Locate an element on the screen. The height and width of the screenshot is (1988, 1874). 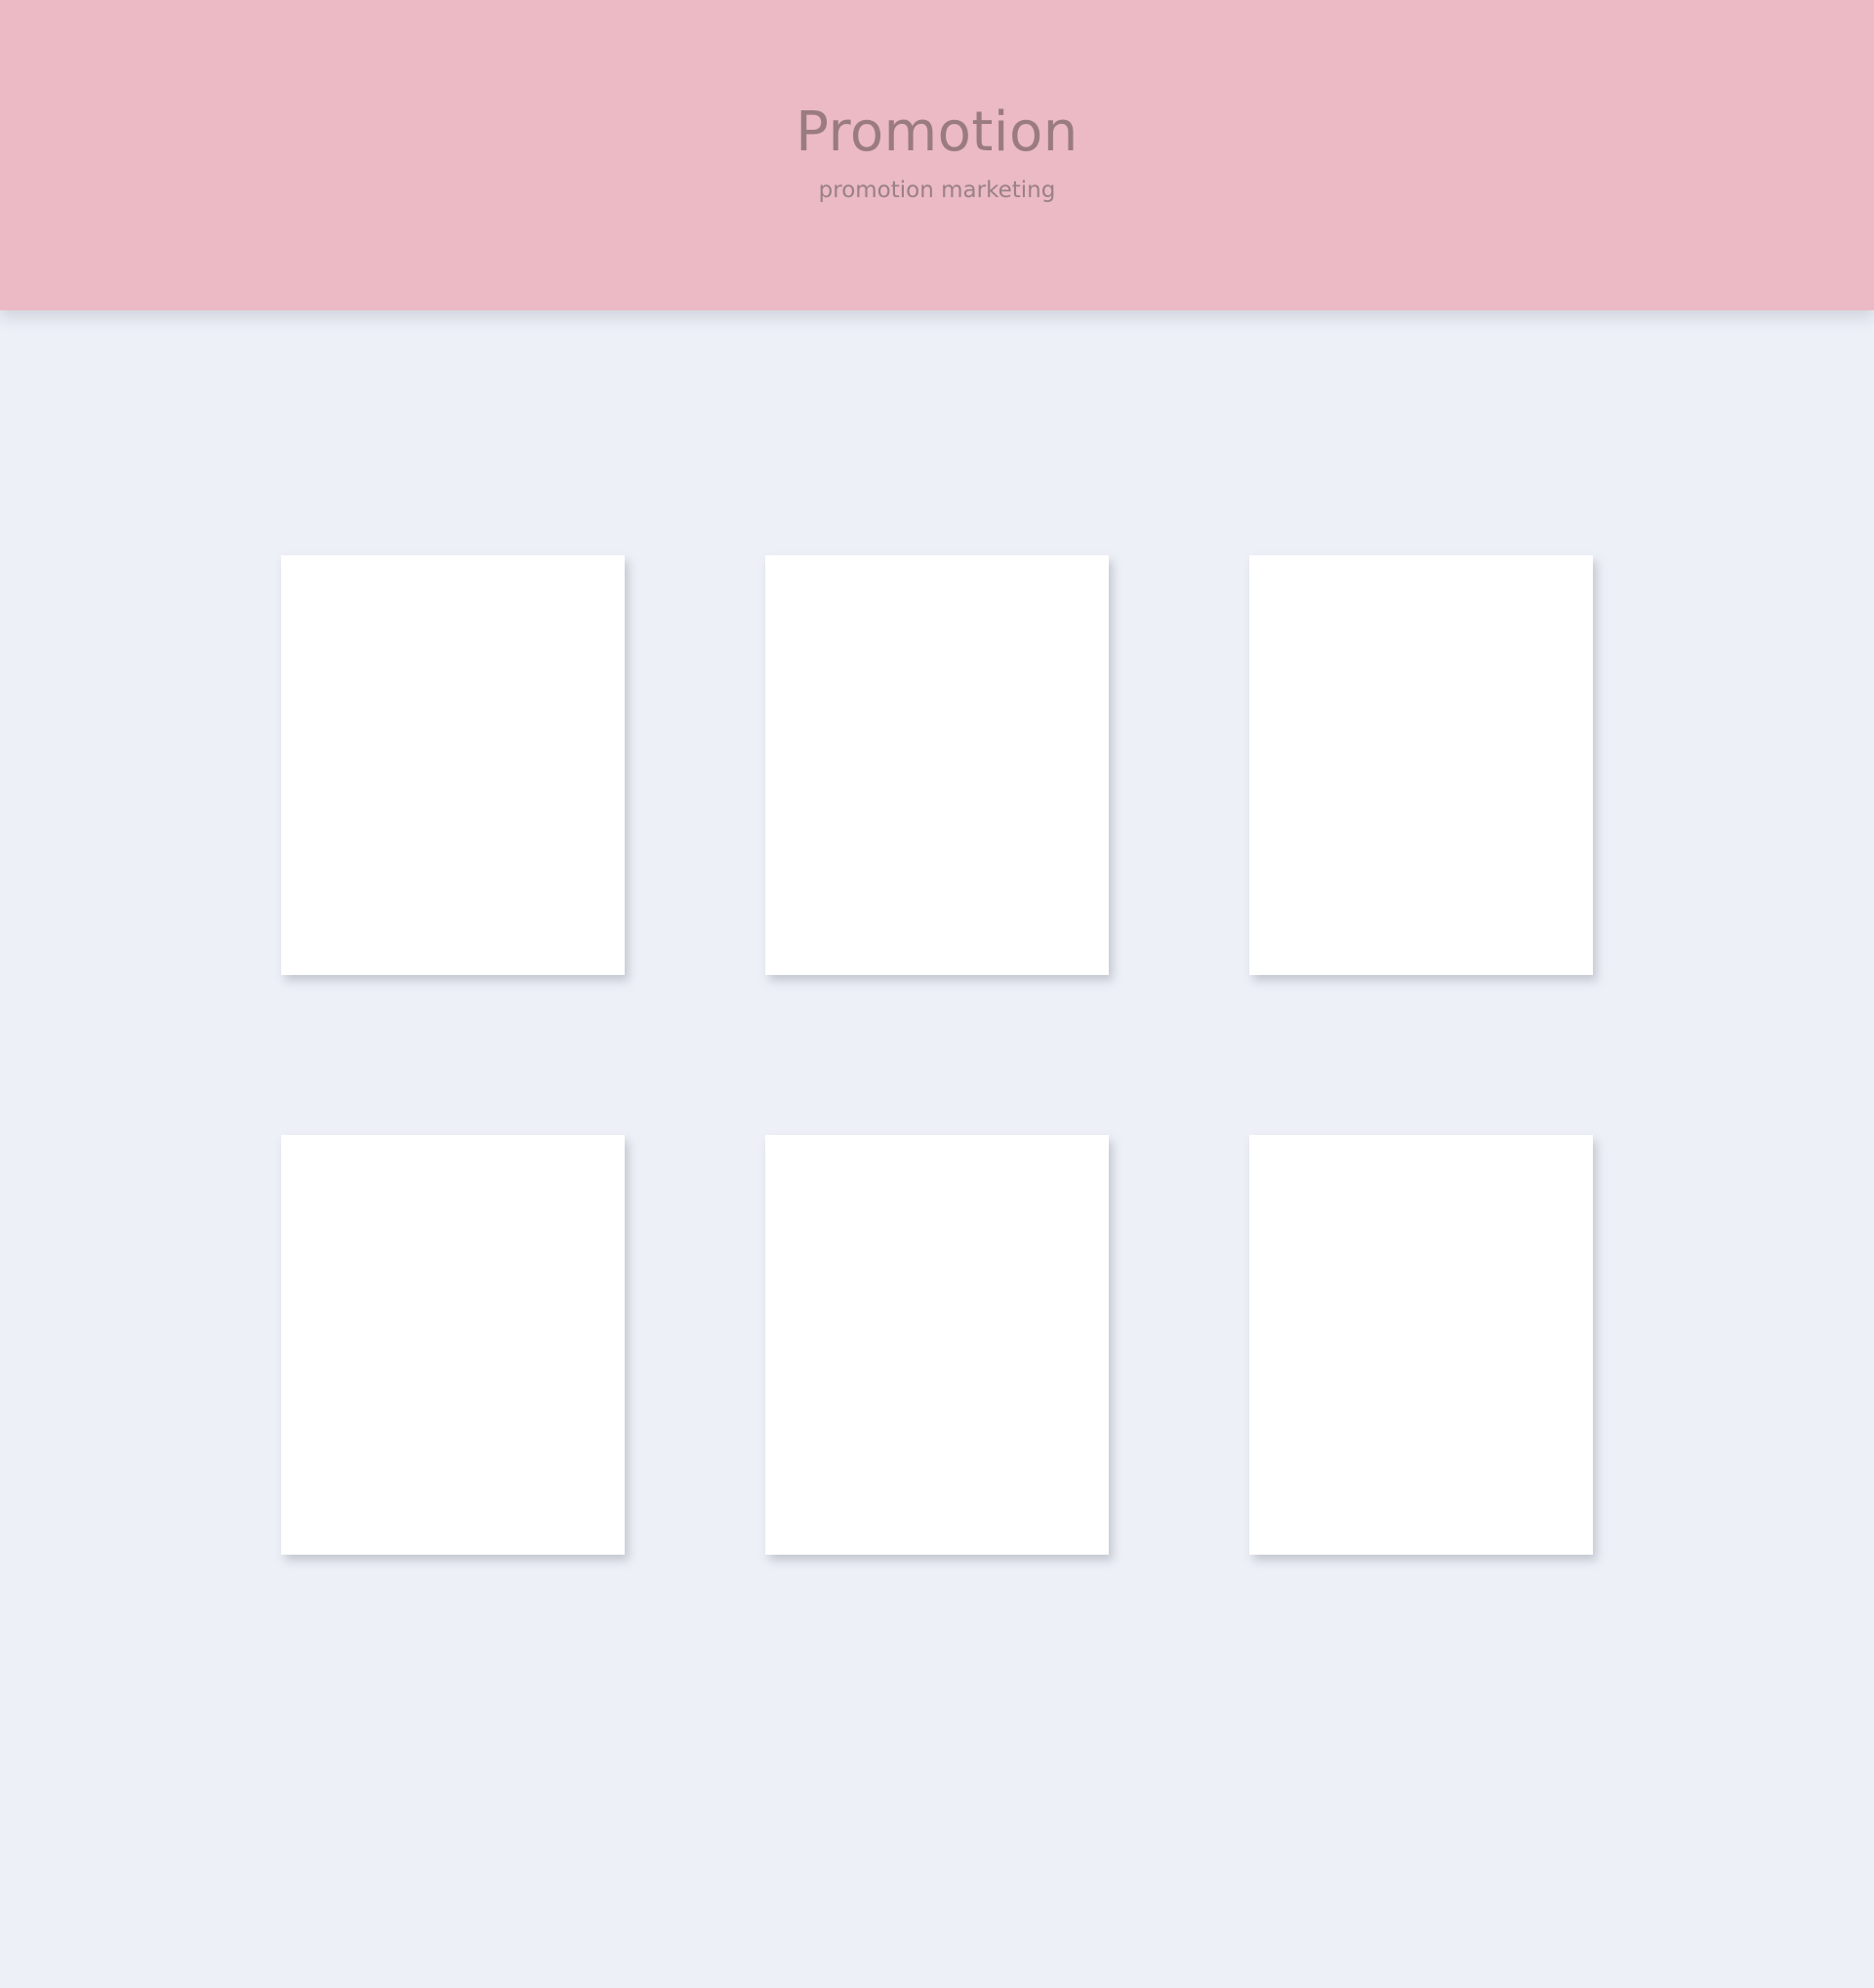
page-subtitle: promotion marketing is located at coordinates (937, 191).